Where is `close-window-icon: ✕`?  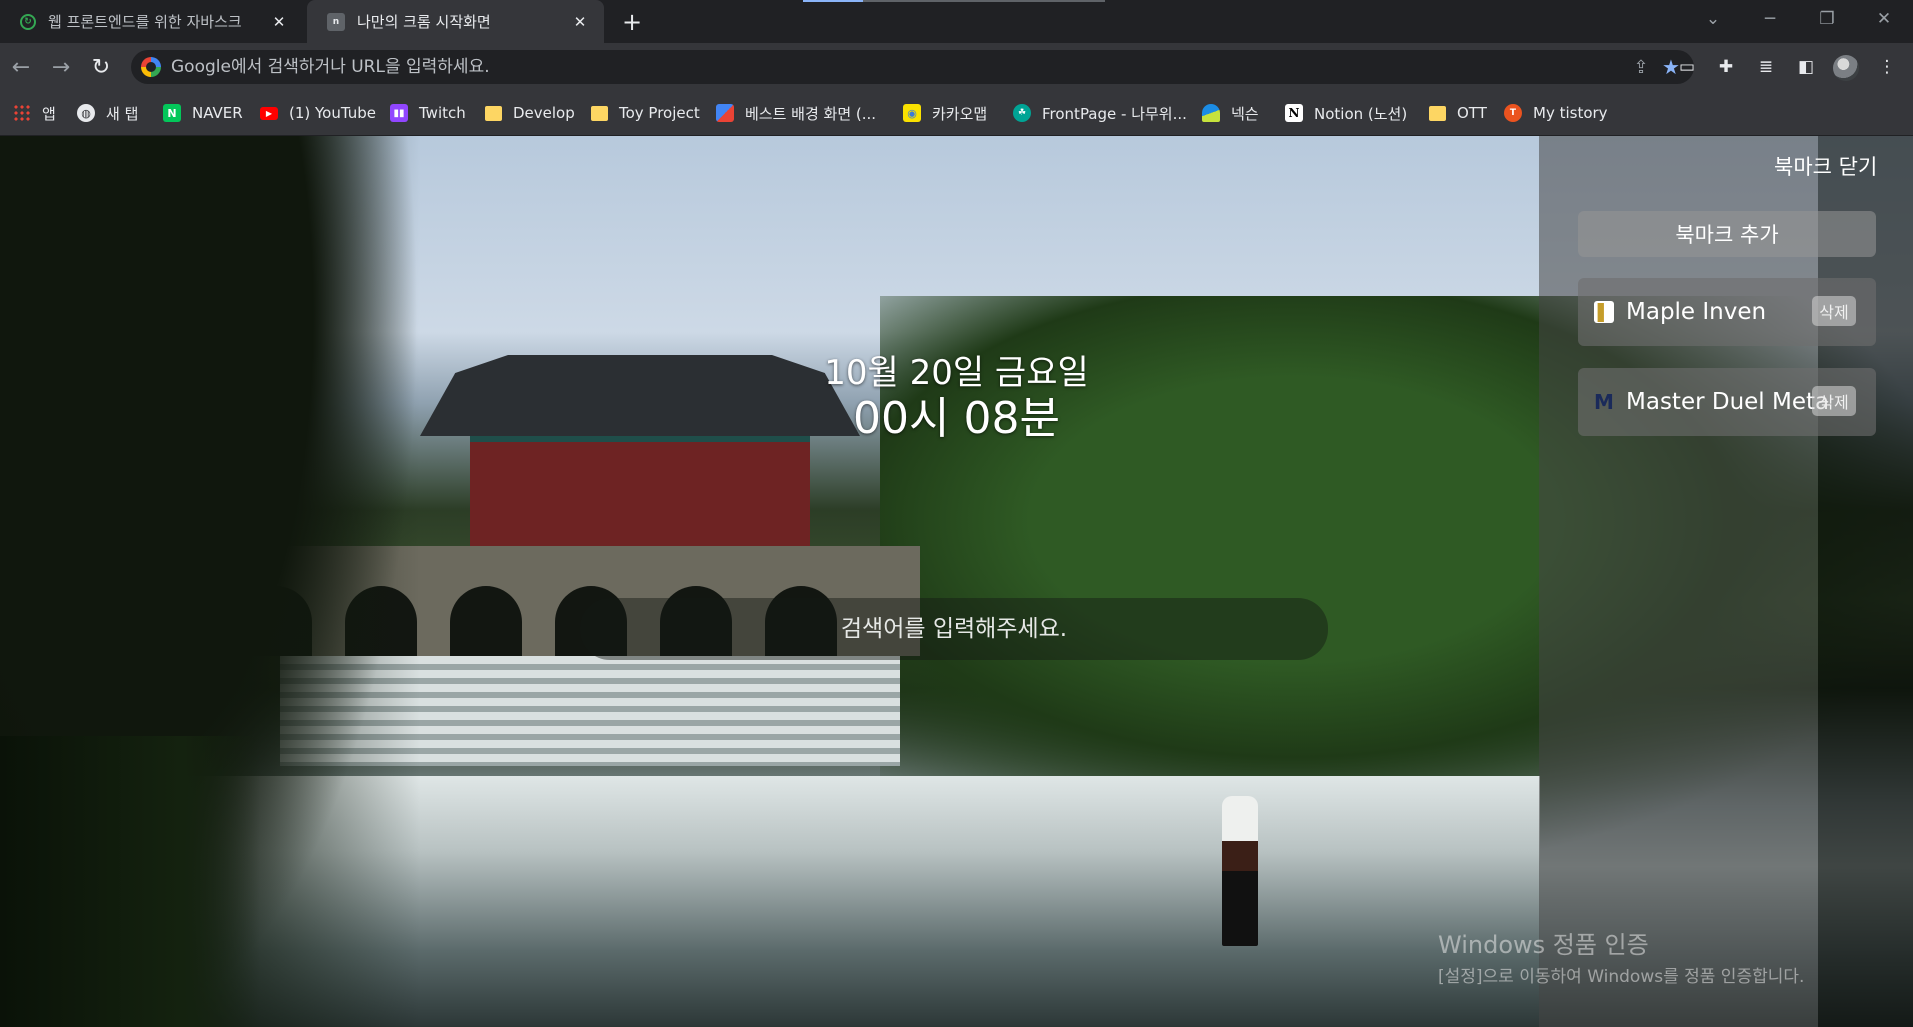 close-window-icon: ✕ is located at coordinates (1884, 19).